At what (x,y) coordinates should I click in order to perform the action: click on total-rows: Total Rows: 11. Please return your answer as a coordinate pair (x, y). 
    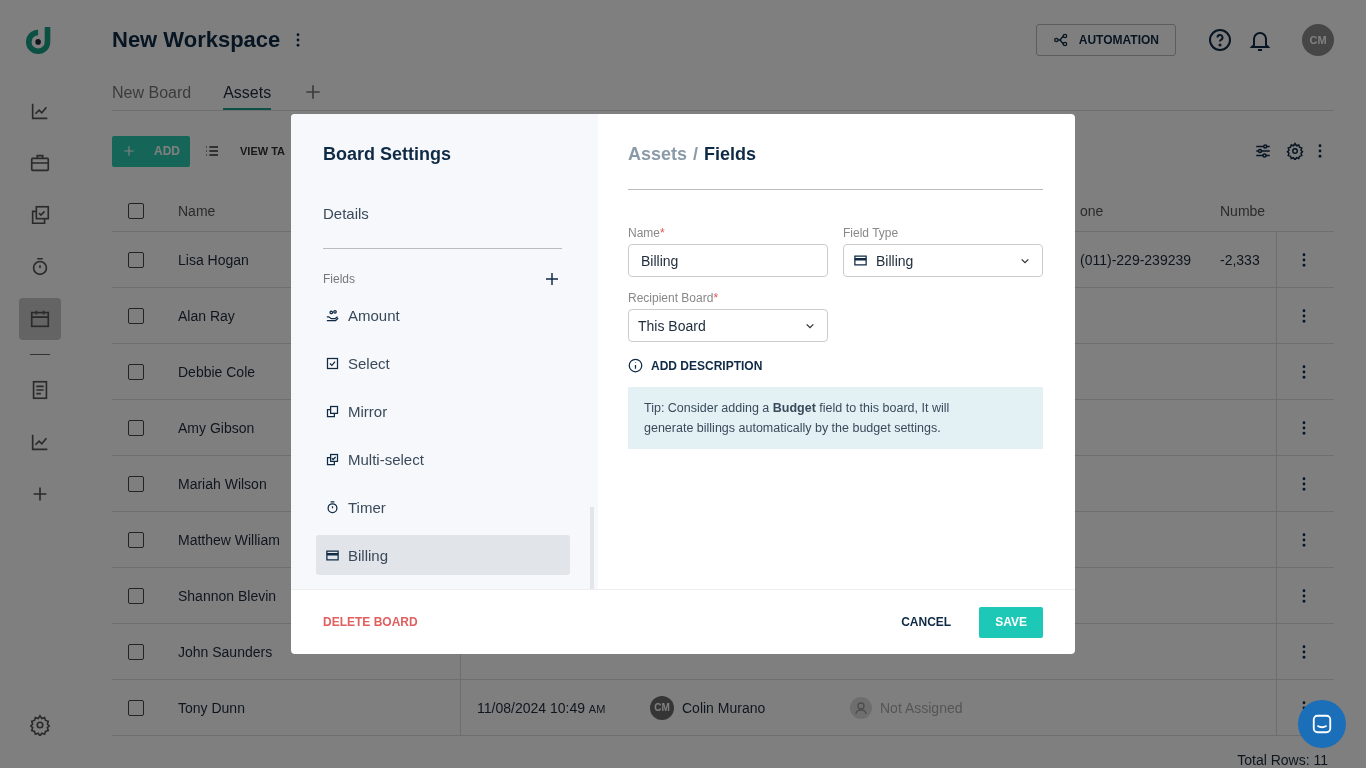
    Looking at the image, I should click on (1282, 760).